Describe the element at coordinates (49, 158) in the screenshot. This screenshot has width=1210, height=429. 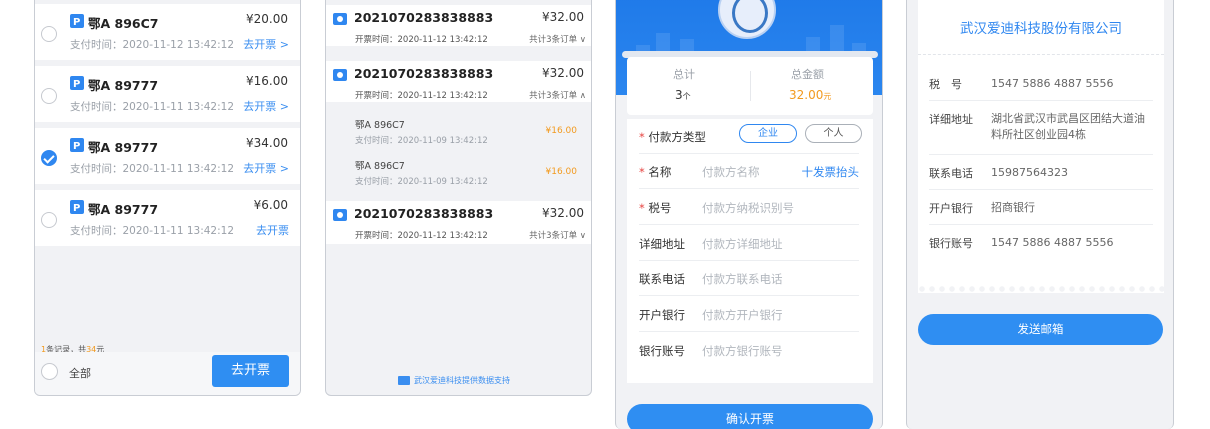
I see `order-radio-checked` at that location.